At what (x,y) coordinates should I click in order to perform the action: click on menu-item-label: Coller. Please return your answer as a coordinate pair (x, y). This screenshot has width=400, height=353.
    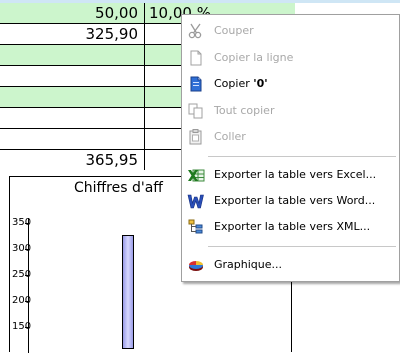
    Looking at the image, I should click on (230, 136).